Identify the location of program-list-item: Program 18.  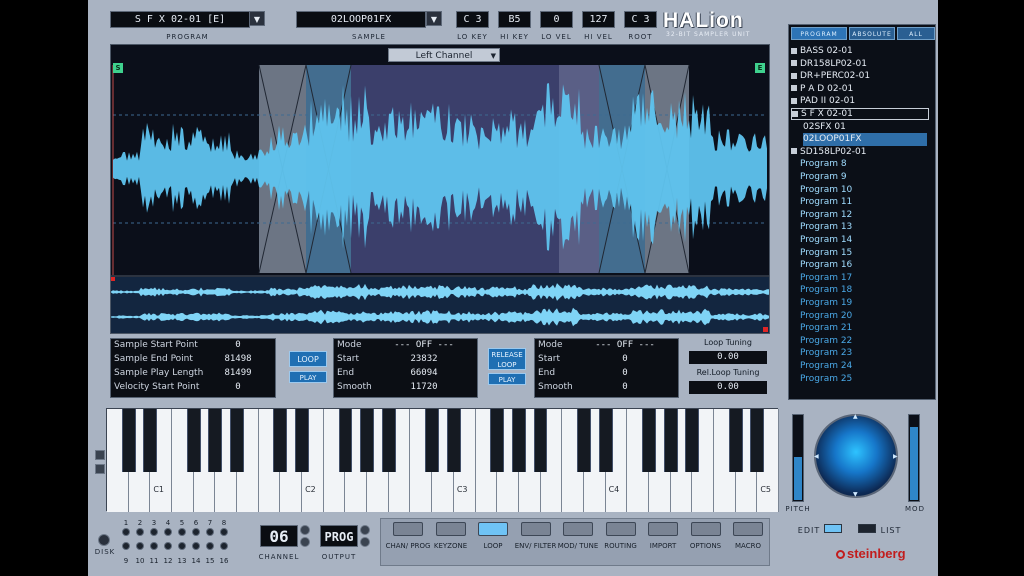
(826, 290).